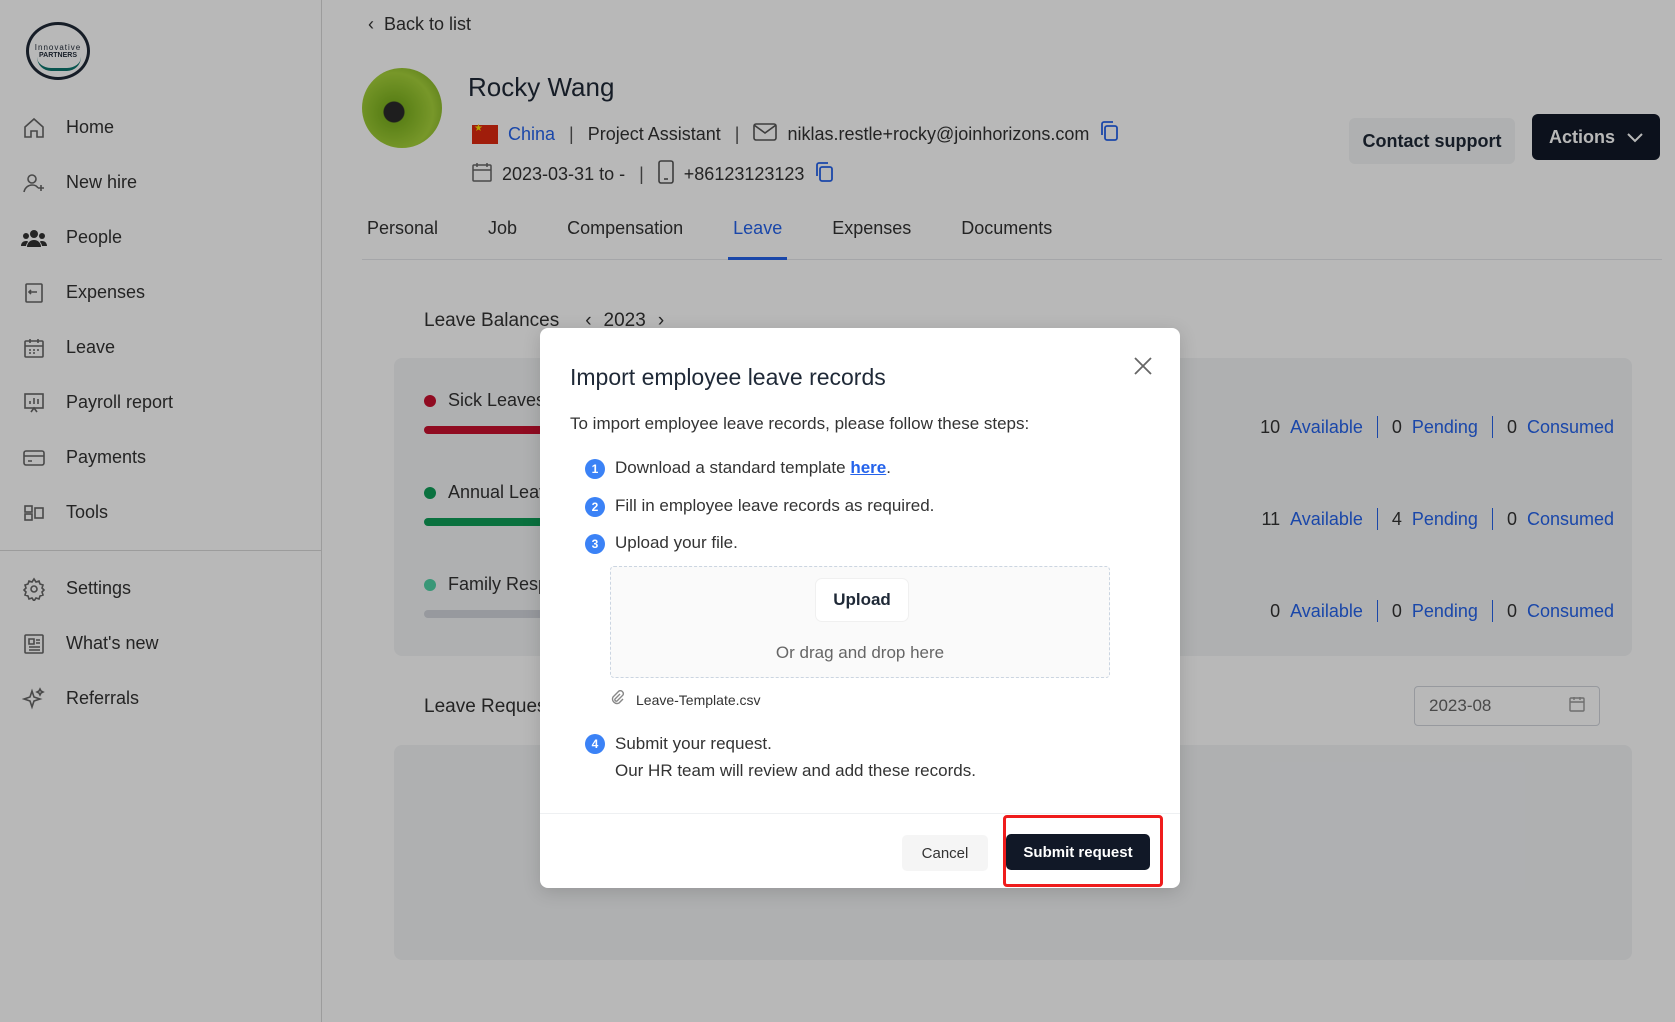 The image size is (1675, 1022). I want to click on step-1-text: Download a standard template, so click(733, 467).